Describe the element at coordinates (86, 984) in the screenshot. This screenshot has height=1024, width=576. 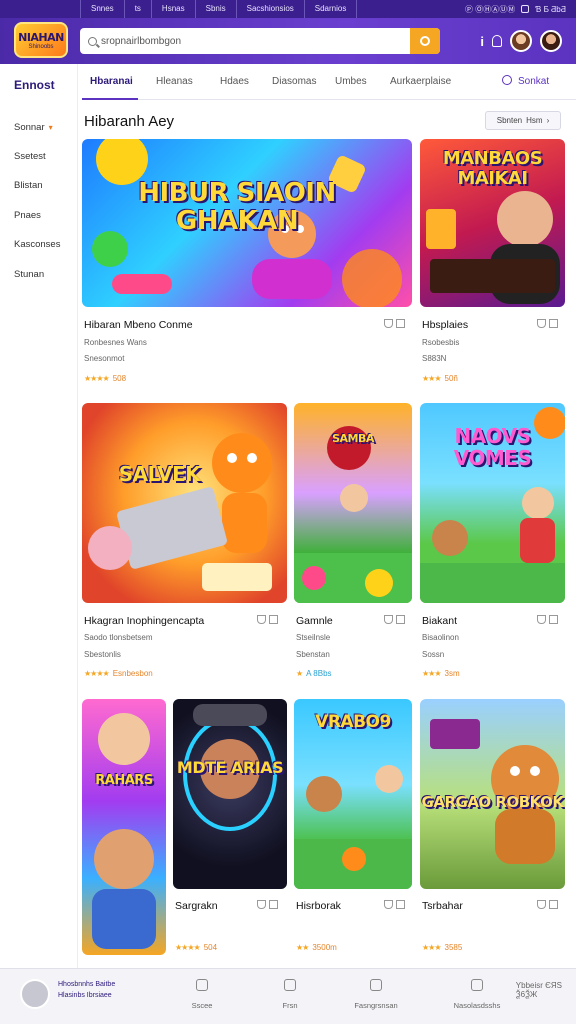
I see `bottom-profile-name: Hhosbnnhs Baitbe` at that location.